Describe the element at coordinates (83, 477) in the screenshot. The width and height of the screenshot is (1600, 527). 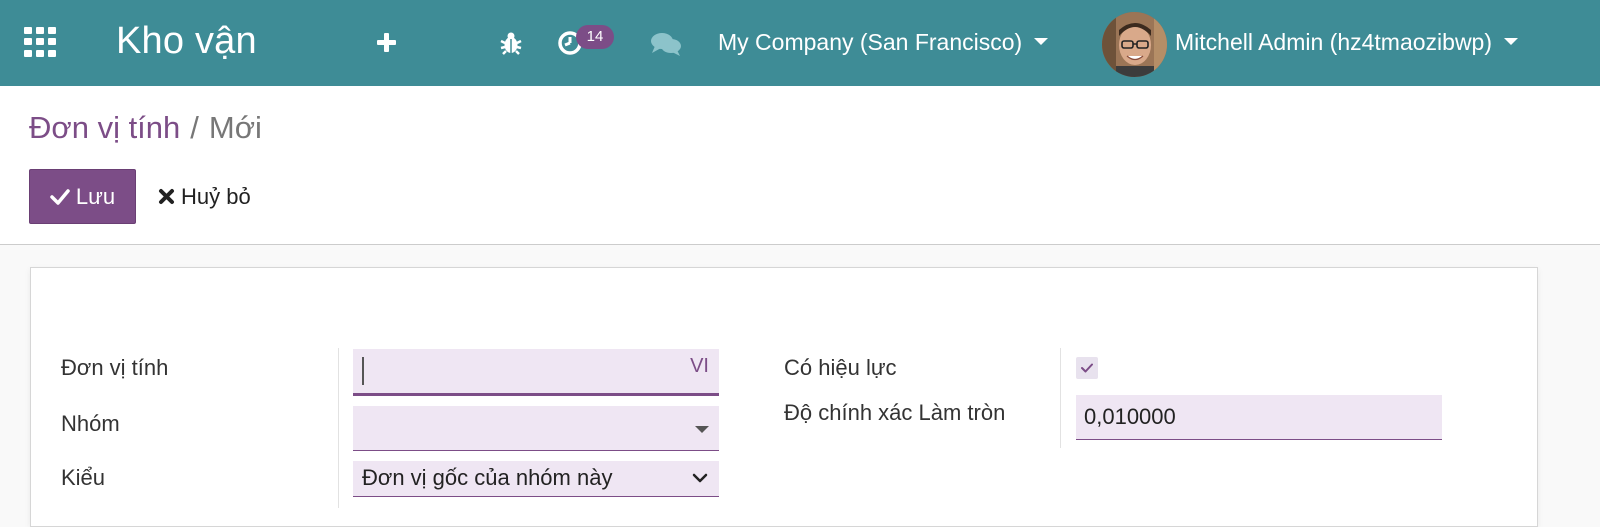
I see `type-label: Kiểu` at that location.